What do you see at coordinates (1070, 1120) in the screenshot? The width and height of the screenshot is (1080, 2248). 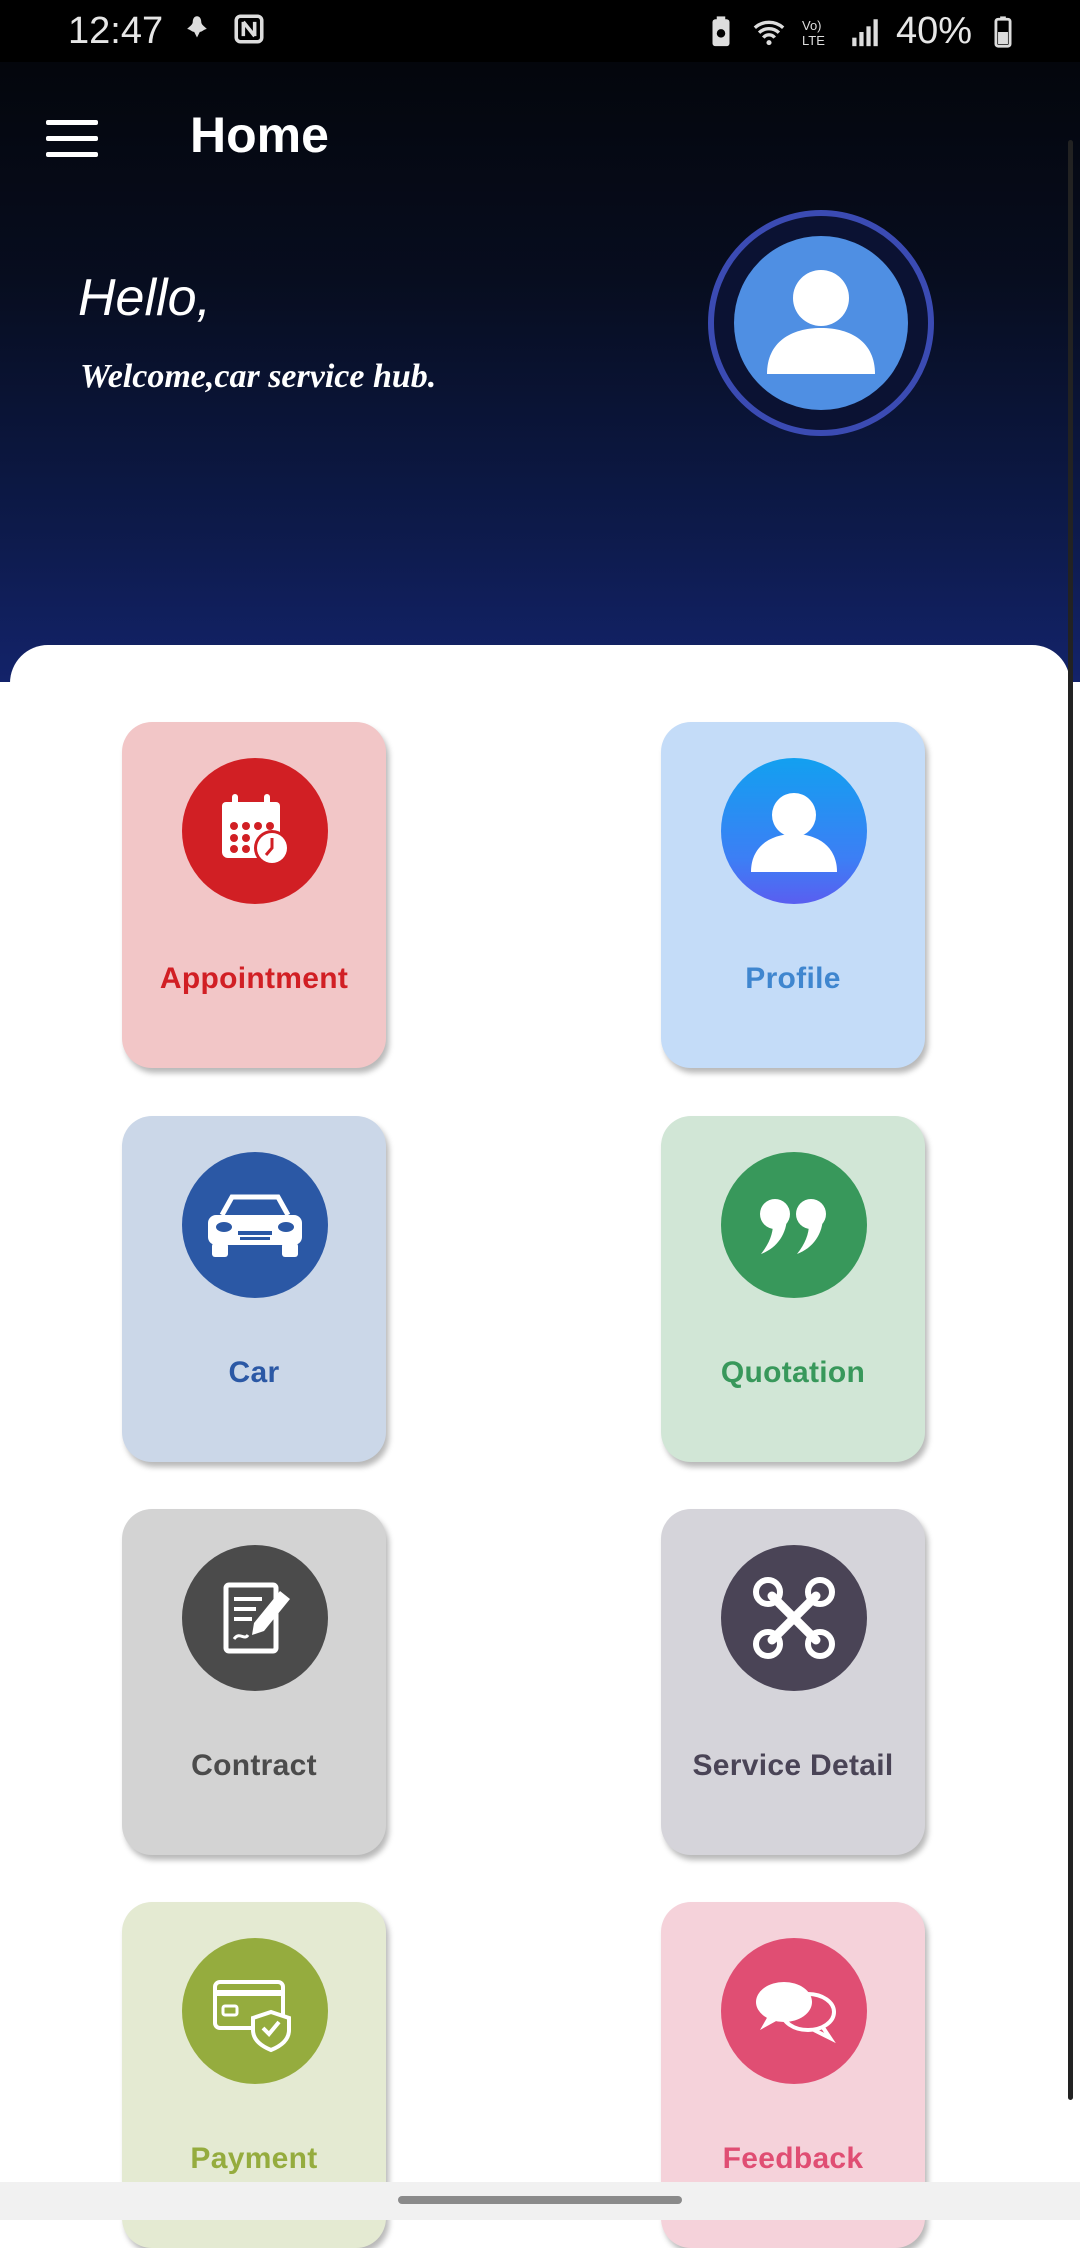 I see `scrollbar` at bounding box center [1070, 1120].